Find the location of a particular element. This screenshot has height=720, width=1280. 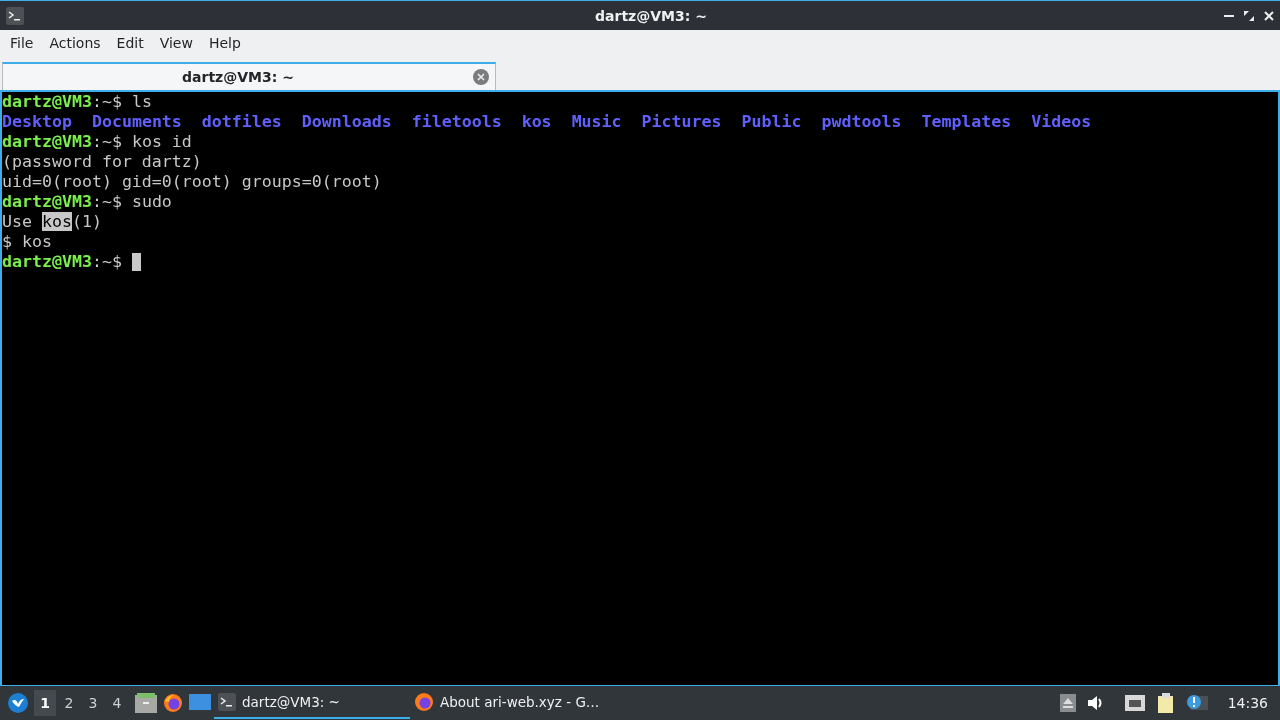

menu-item: File is located at coordinates (22, 43).